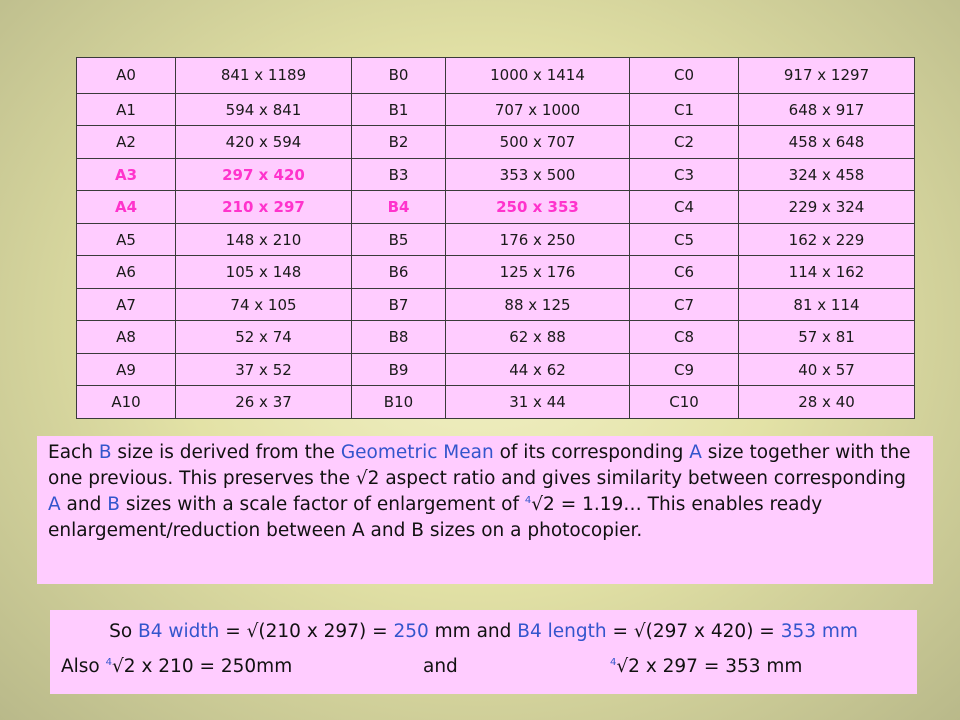 This screenshot has height=720, width=960. Describe the element at coordinates (826, 142) in the screenshot. I see `size-dimensions-cell: 458 x 648` at that location.